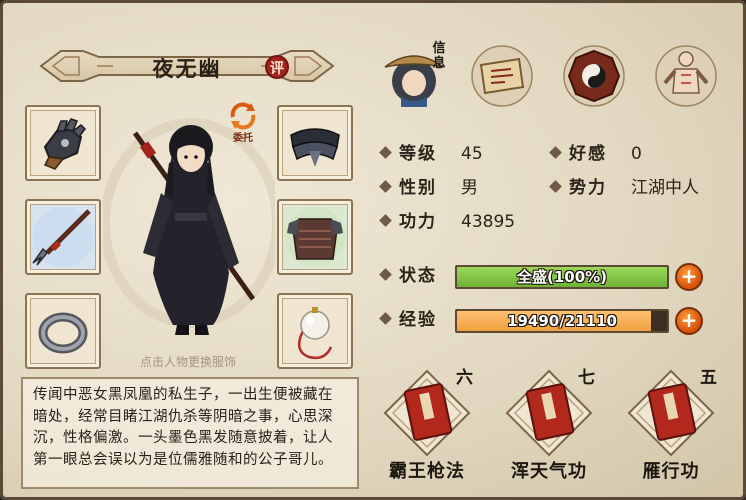 The image size is (746, 500). Describe the element at coordinates (636, 154) in the screenshot. I see `stat-favor-value: 0` at that location.